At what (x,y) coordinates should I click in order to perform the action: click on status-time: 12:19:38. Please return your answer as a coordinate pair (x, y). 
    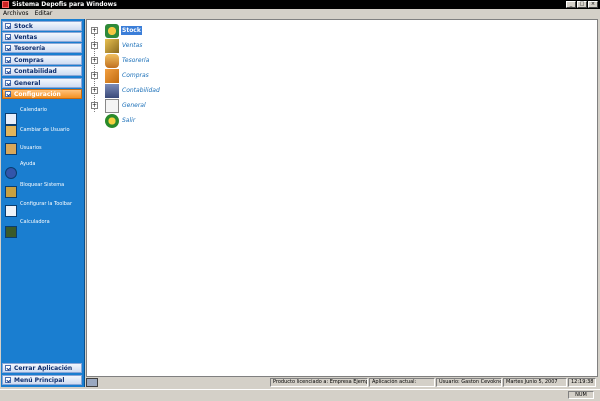
    Looking at the image, I should click on (582, 382).